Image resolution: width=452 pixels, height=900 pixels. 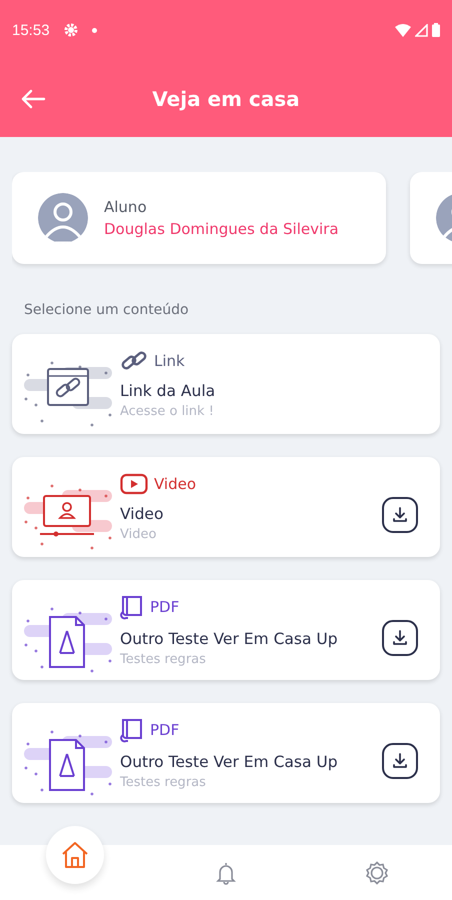 I want to click on content-title: Link da Aula, so click(x=168, y=391).